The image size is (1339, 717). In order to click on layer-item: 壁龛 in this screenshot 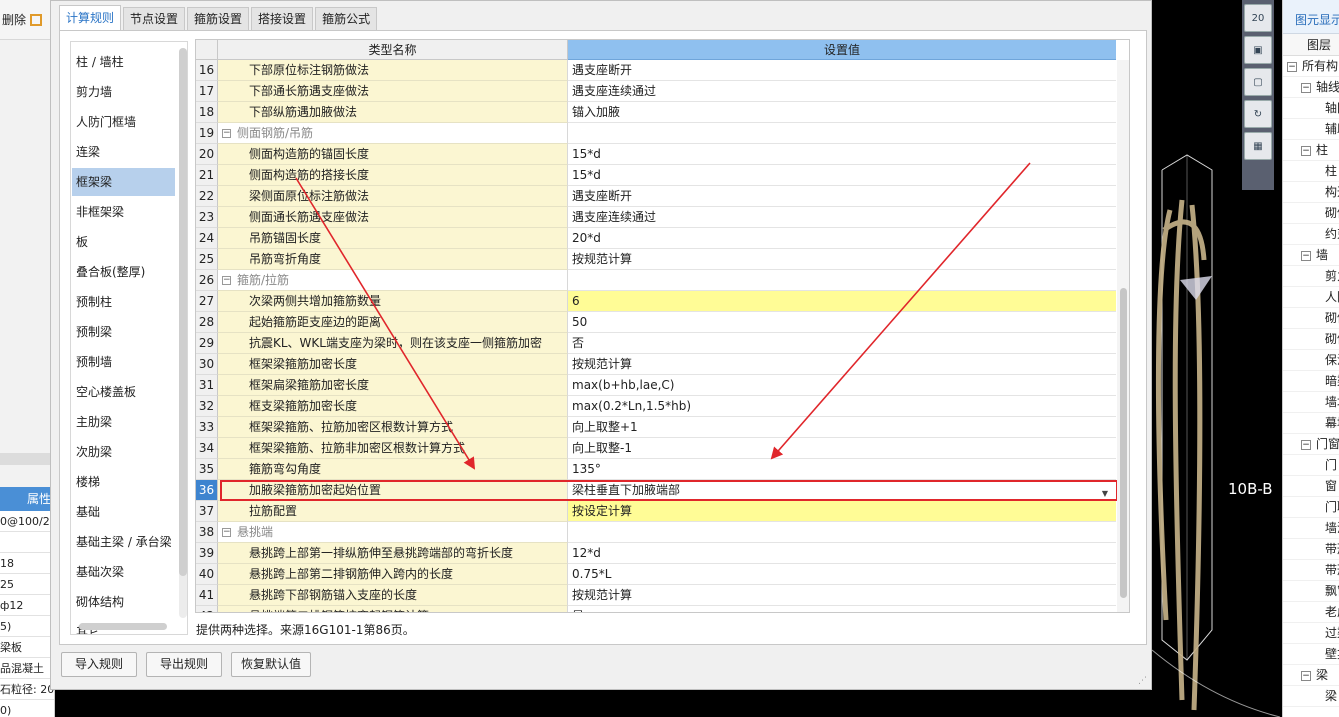, I will do `click(1311, 654)`.